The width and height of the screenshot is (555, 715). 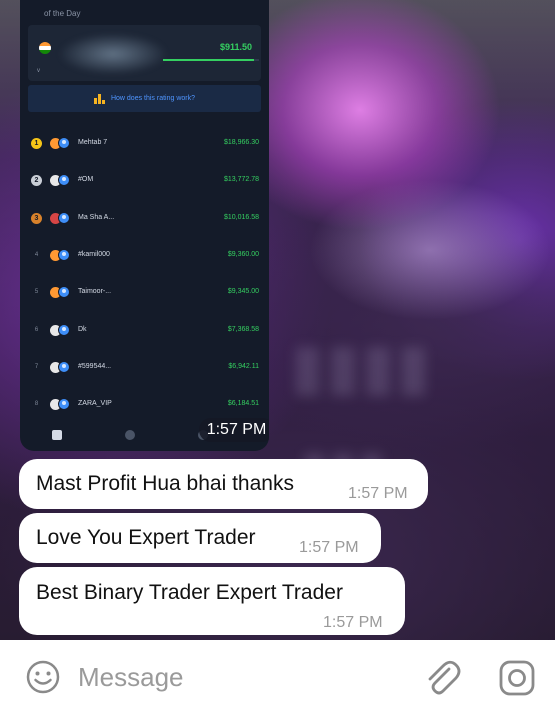 I want to click on rating-info-text: How does this rating work?, so click(x=153, y=98).